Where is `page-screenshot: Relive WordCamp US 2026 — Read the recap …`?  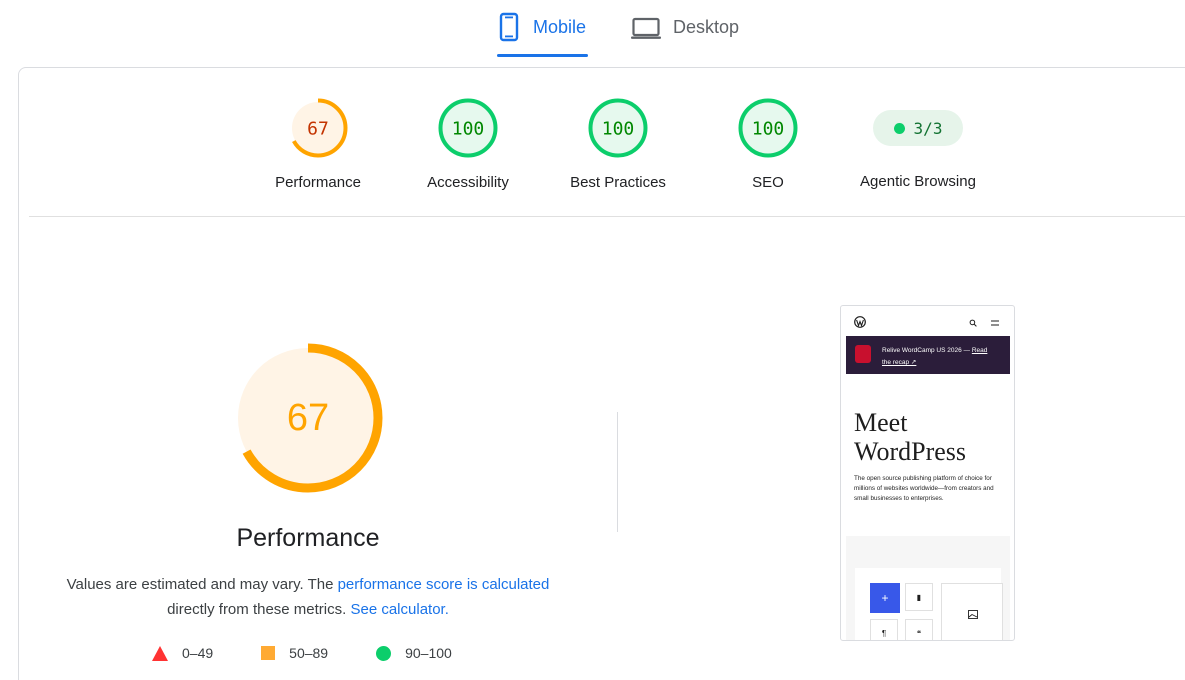
page-screenshot: Relive WordCamp US 2026 — Read the recap … is located at coordinates (927, 473).